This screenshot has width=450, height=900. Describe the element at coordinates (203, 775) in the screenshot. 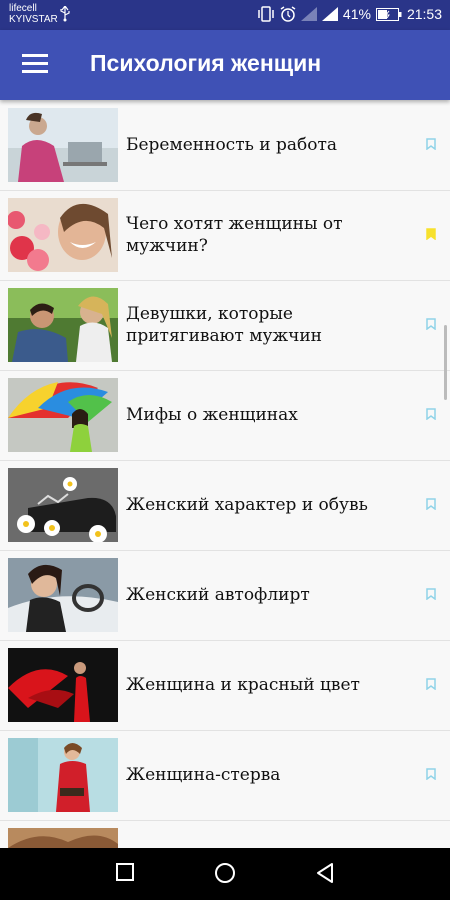

I see `article-title: Женщина-стерва` at that location.